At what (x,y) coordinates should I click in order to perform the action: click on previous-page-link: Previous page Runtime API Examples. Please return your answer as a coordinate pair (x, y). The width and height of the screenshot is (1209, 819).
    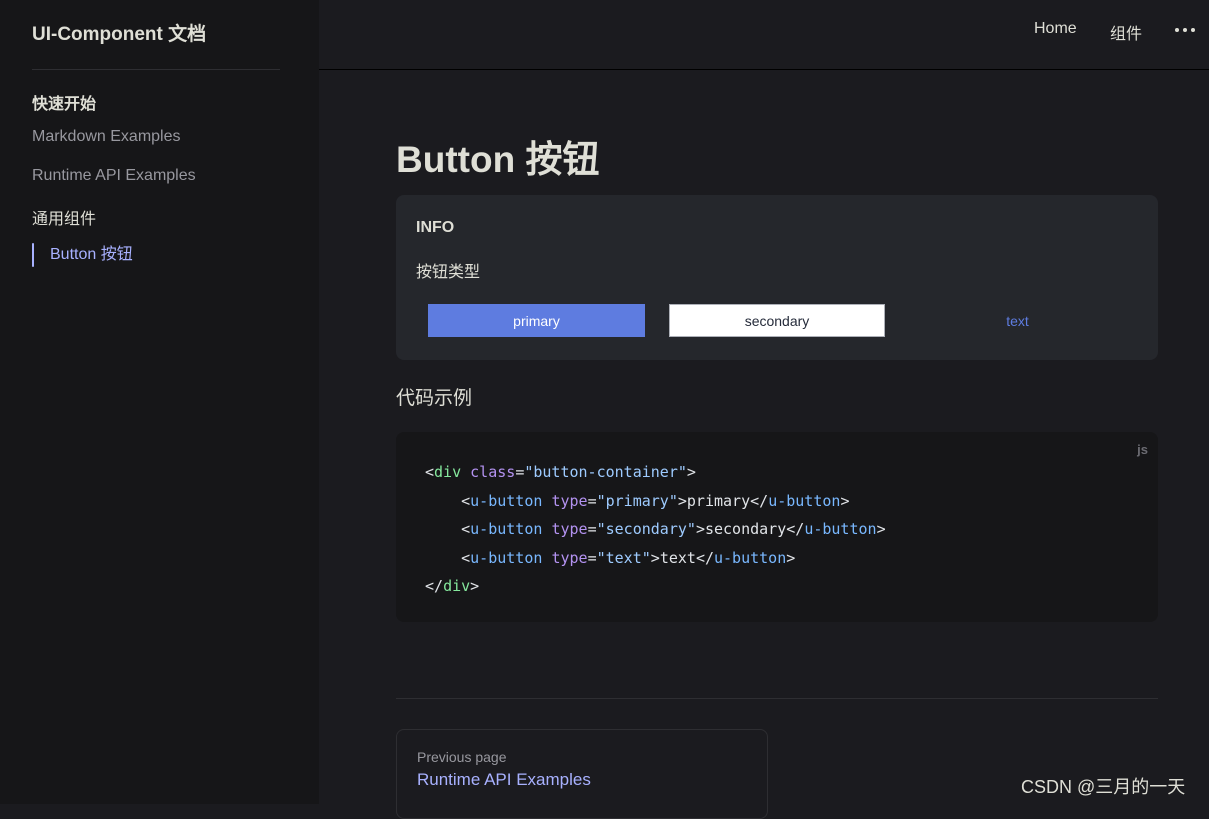
    Looking at the image, I should click on (582, 774).